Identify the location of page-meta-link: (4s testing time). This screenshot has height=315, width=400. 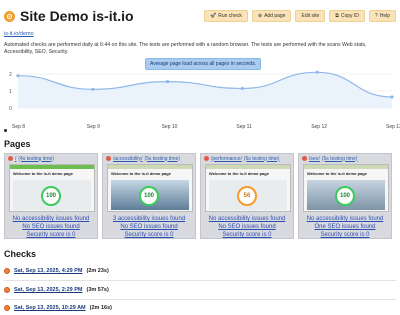
(36, 159).